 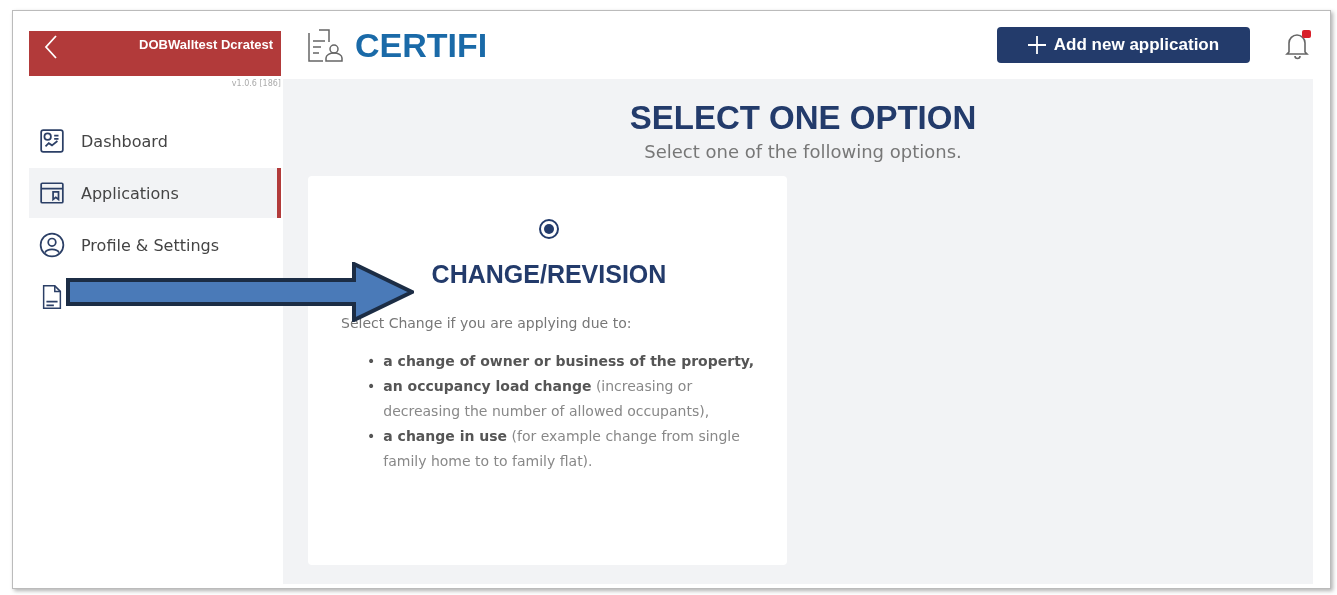 I want to click on back-icon, so click(x=51, y=47).